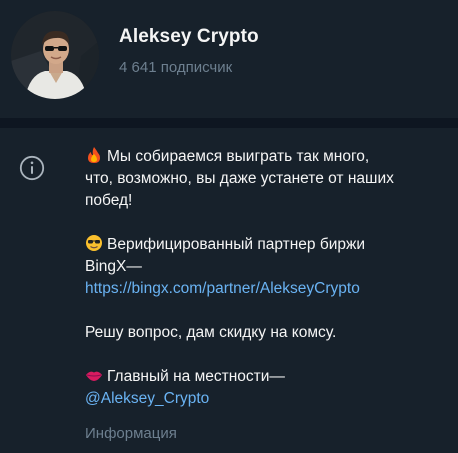 This screenshot has width=458, height=453. I want to click on username-link: @Aleksey_Crypto, so click(147, 398).